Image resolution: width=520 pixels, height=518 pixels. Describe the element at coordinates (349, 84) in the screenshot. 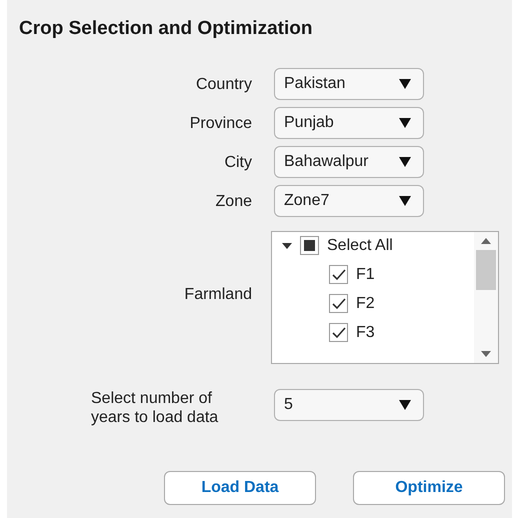

I see `dropdown: Pakistan` at that location.